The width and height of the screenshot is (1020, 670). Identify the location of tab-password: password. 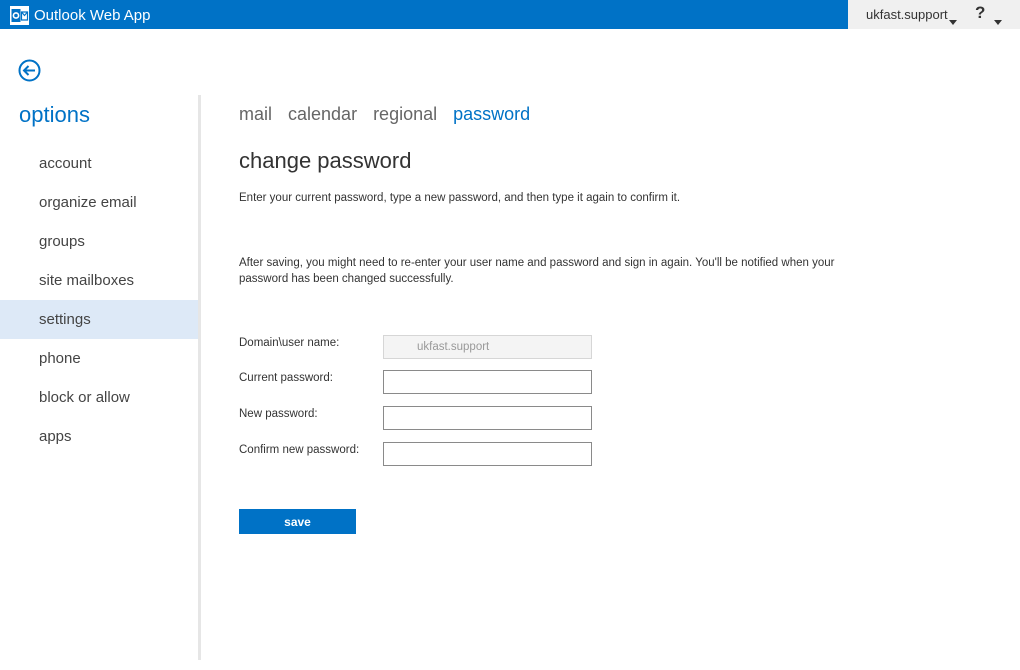
(491, 114).